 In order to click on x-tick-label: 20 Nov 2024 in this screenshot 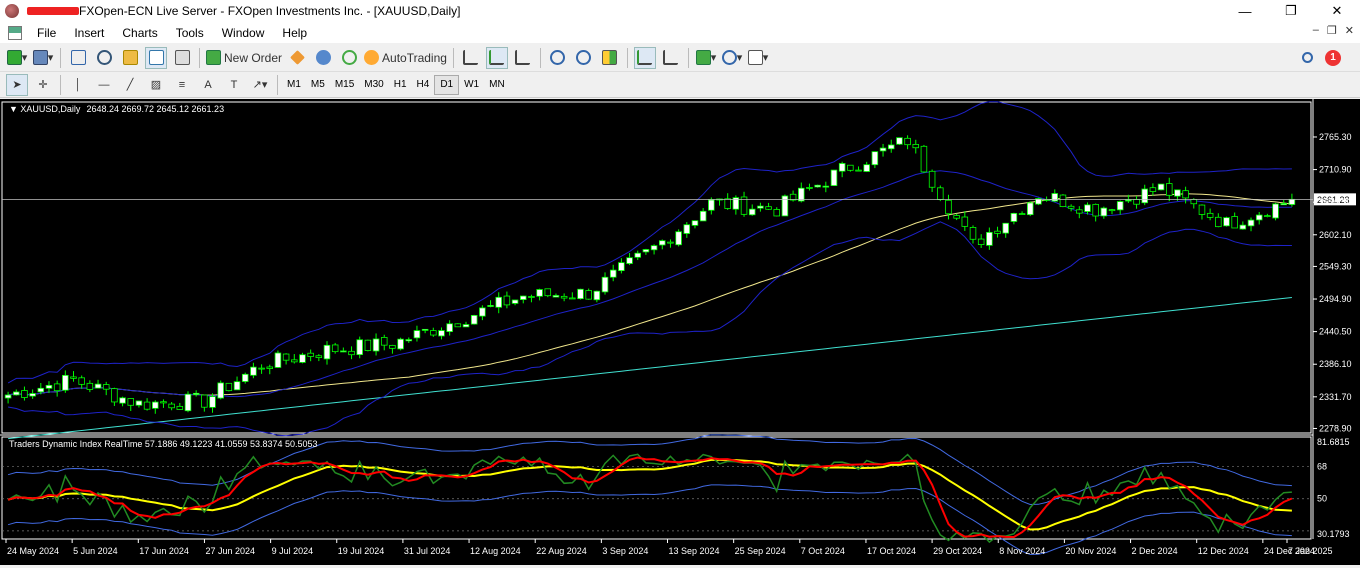, I will do `click(1090, 551)`.